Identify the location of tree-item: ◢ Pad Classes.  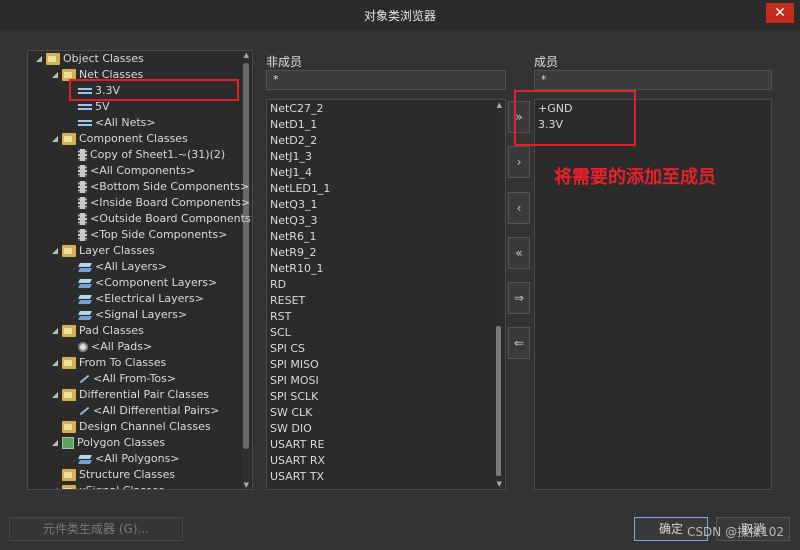
(97, 331).